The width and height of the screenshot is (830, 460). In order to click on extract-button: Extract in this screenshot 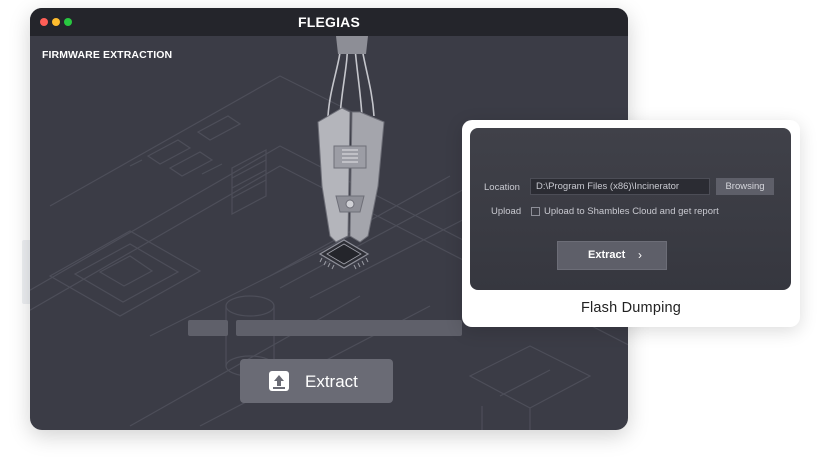, I will do `click(316, 381)`.